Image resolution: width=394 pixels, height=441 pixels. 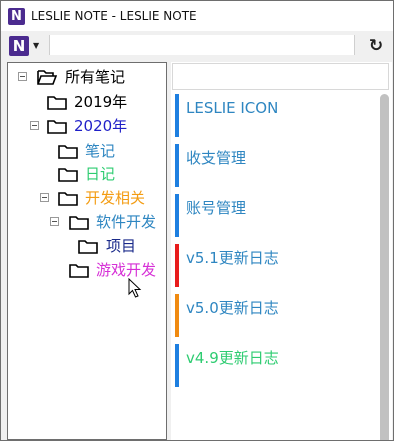 I want to click on folder-open-icon, so click(x=47, y=77).